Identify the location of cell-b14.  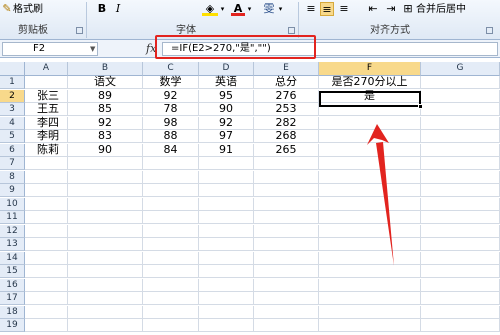
(105, 258).